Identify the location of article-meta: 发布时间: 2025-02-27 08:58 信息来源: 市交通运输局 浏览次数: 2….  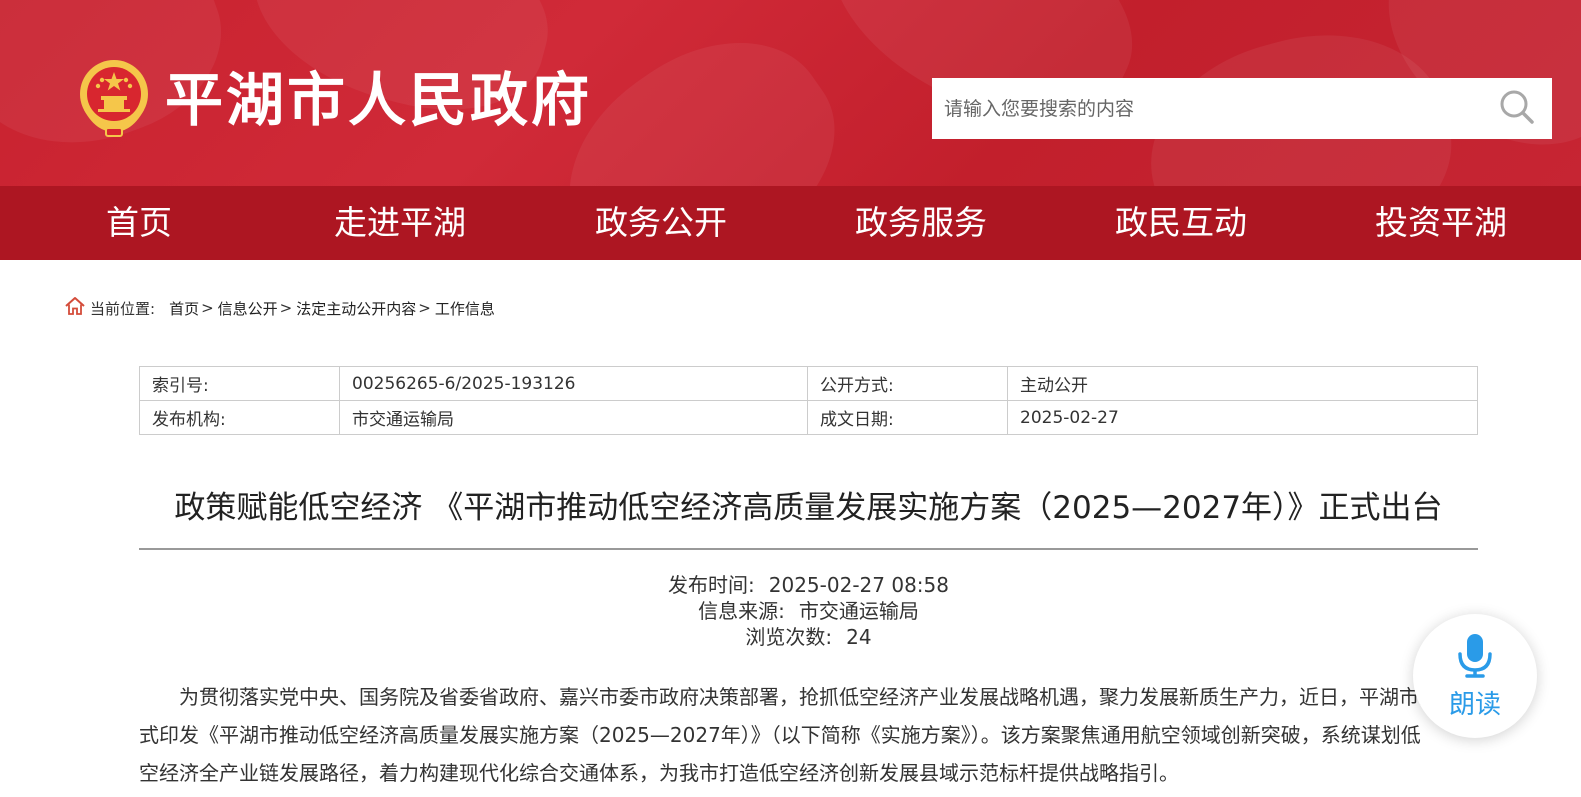
(808, 611).